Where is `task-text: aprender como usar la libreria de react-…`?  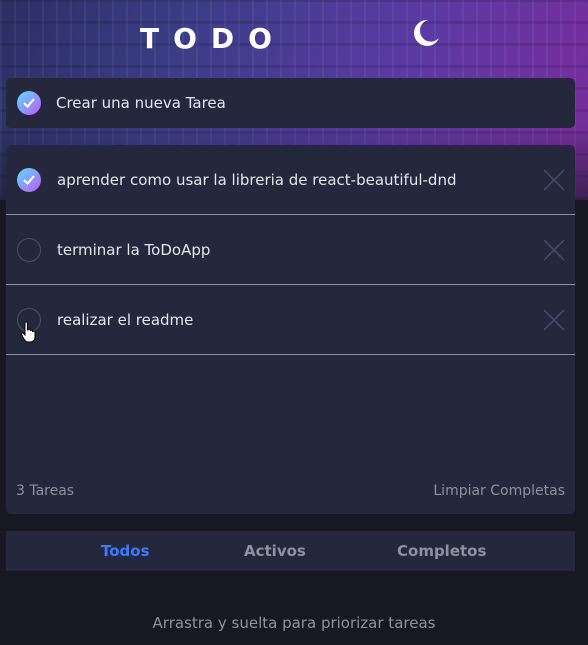 task-text: aprender como usar la libreria de react-… is located at coordinates (256, 180).